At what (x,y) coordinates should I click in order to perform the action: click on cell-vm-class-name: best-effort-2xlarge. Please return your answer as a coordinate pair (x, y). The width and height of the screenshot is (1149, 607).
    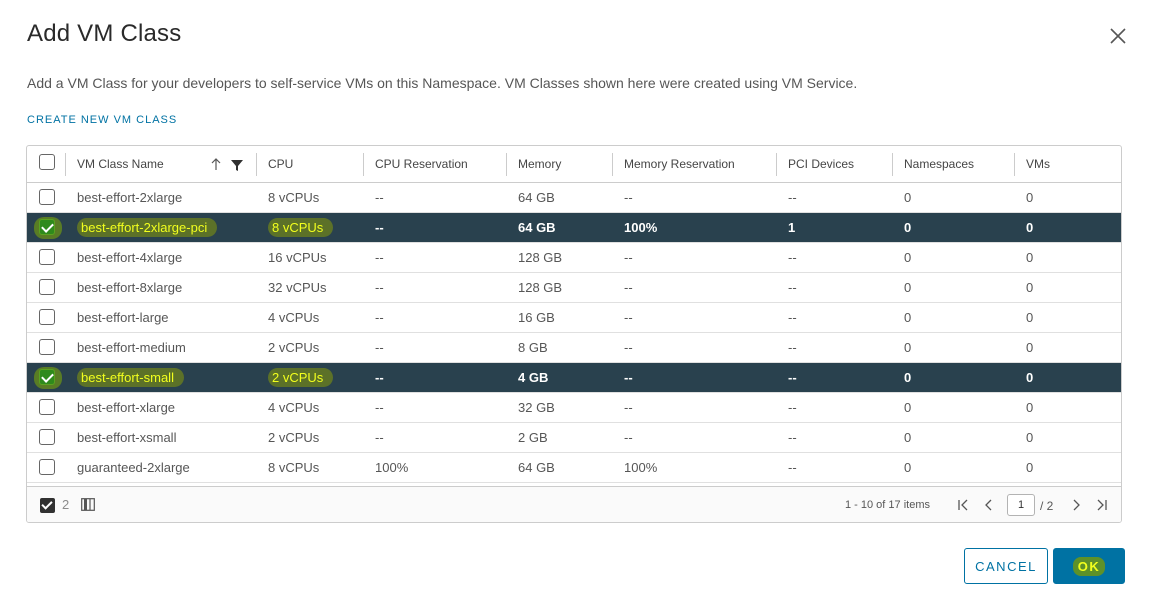
    Looking at the image, I should click on (130, 197).